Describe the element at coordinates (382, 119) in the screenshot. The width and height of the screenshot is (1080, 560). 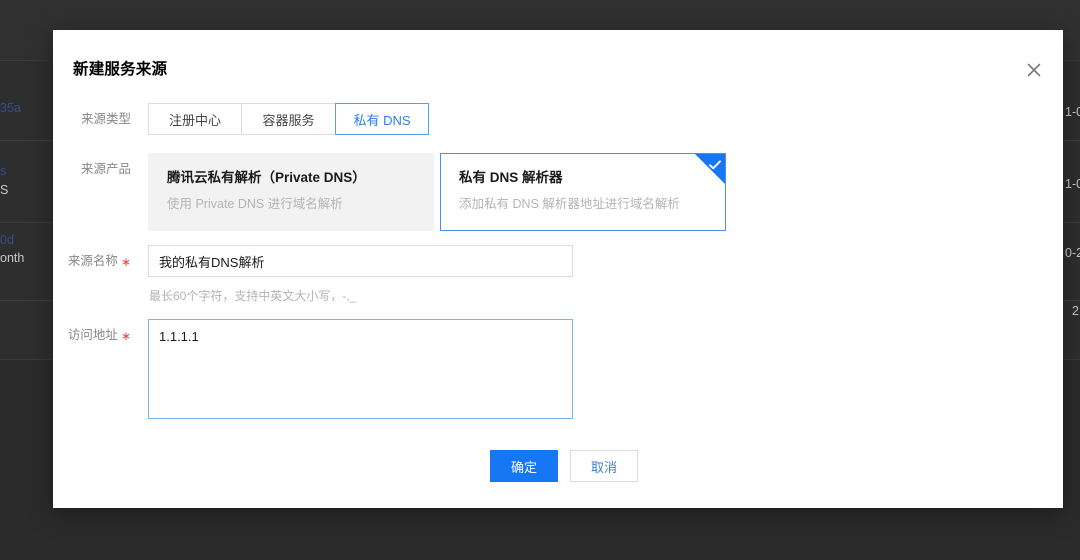
I see `tab-private-dns: 私有 DNS` at that location.